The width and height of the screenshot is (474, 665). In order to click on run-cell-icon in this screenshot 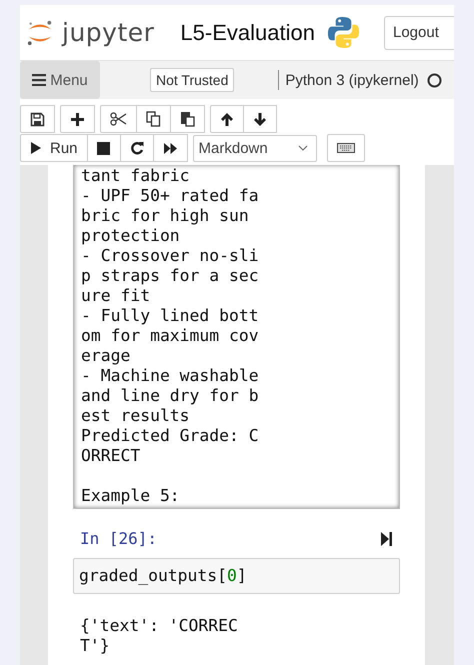, I will do `click(386, 539)`.